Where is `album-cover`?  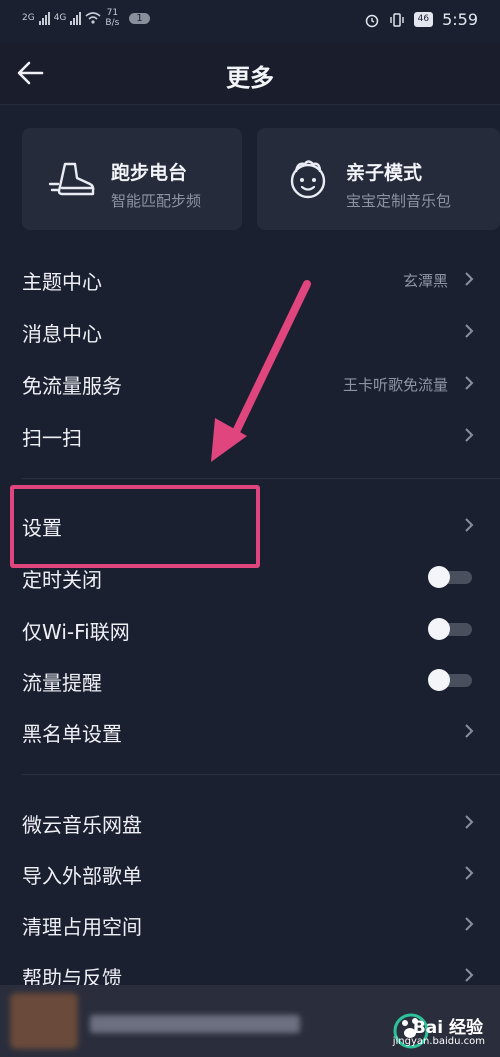
album-cover is located at coordinates (44, 1021).